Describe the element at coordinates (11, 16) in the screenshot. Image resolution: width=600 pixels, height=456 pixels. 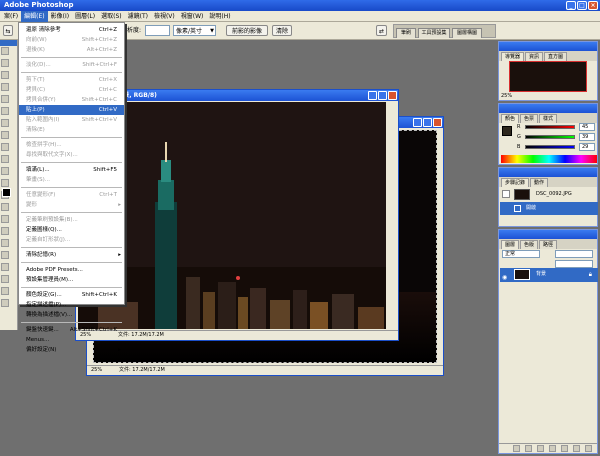
I see `menu-item-0: 案(F)` at that location.